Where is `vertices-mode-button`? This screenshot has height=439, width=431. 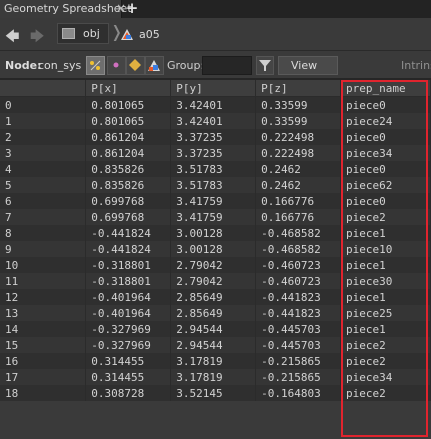 vertices-mode-button is located at coordinates (116, 65).